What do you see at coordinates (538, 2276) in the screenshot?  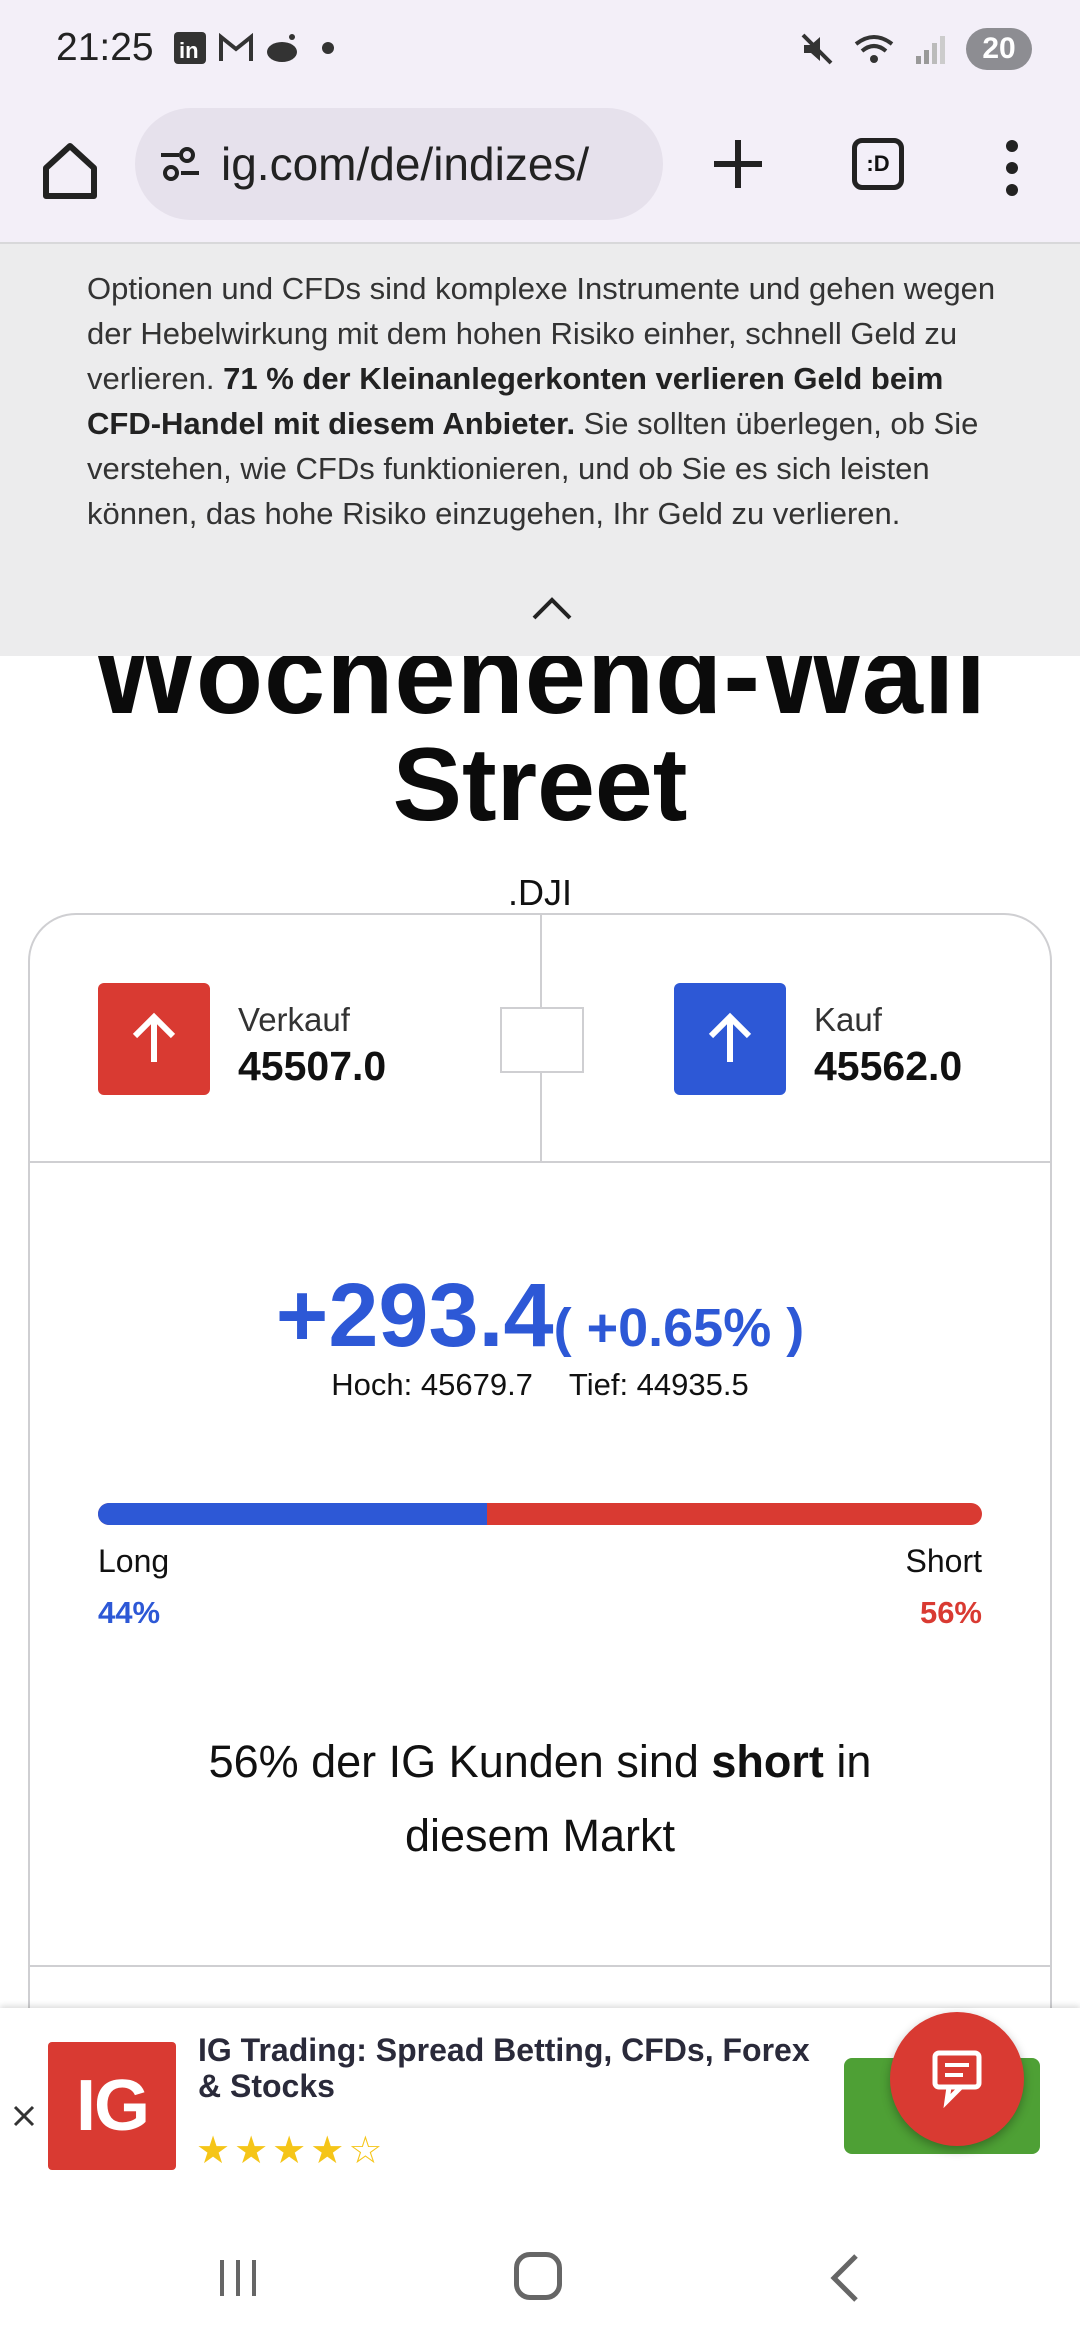 I see `home-nav-icon` at bounding box center [538, 2276].